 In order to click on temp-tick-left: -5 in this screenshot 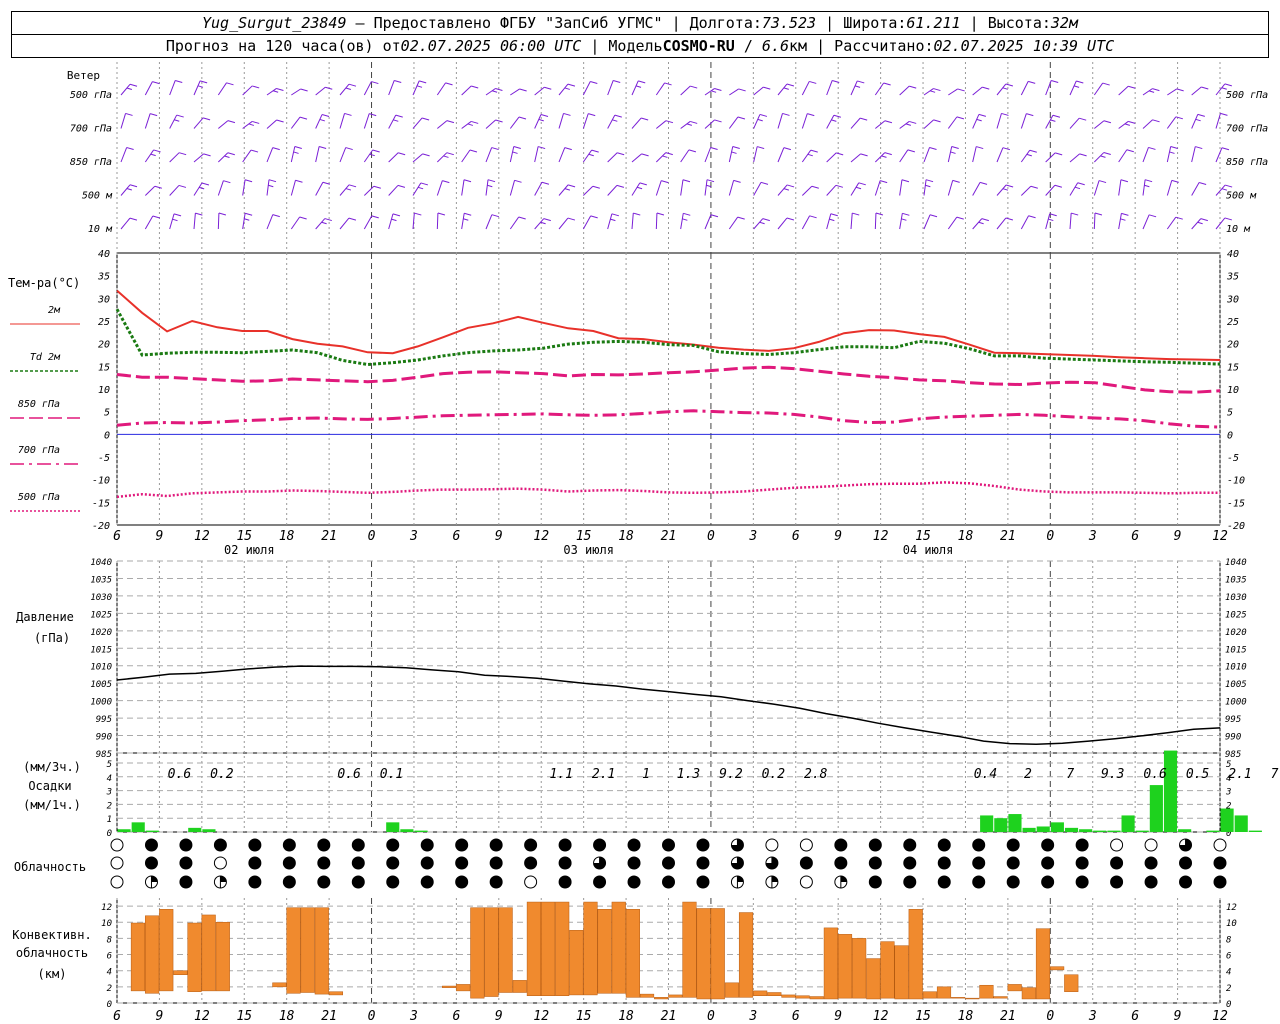, I will do `click(104, 458)`.